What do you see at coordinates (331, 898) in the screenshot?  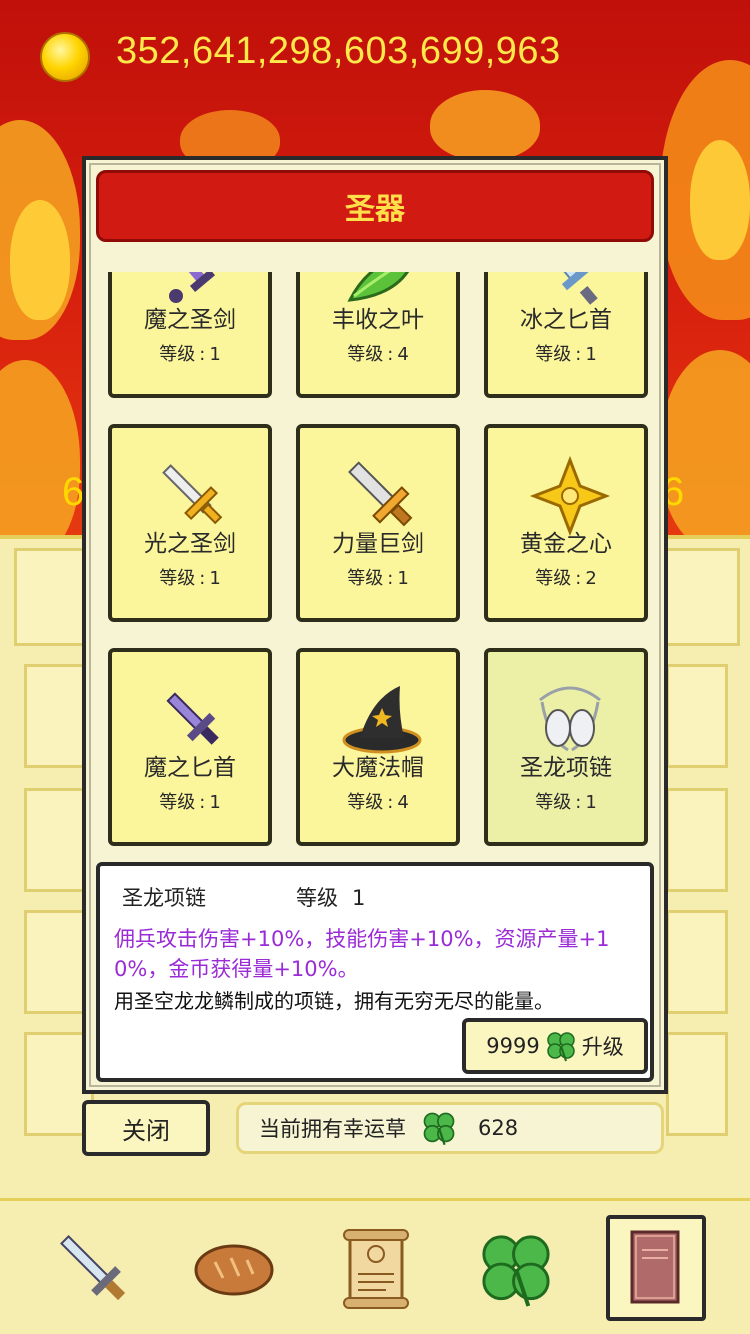 I see `detail-level: 等级 1` at bounding box center [331, 898].